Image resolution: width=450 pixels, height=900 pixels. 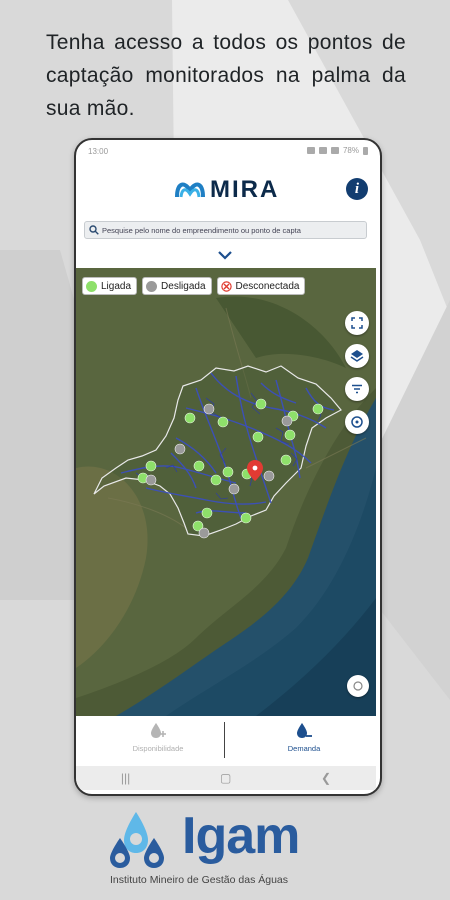 I want to click on igam-brand-text: Igam, so click(x=241, y=836).